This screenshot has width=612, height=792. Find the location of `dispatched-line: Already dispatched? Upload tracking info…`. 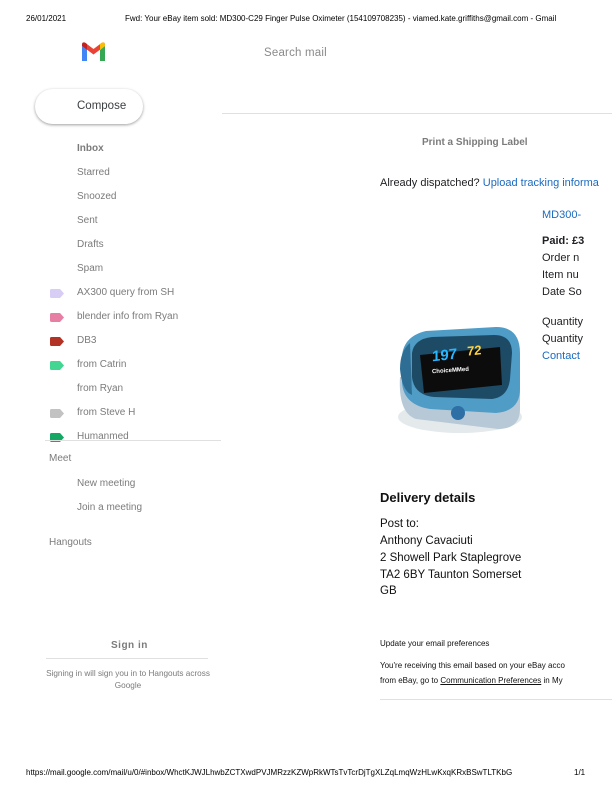

dispatched-line: Already dispatched? Upload tracking info… is located at coordinates (489, 183).